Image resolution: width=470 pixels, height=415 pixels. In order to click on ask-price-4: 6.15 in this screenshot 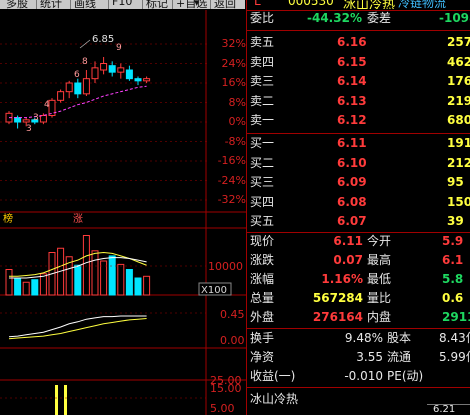, I will do `click(352, 61)`.